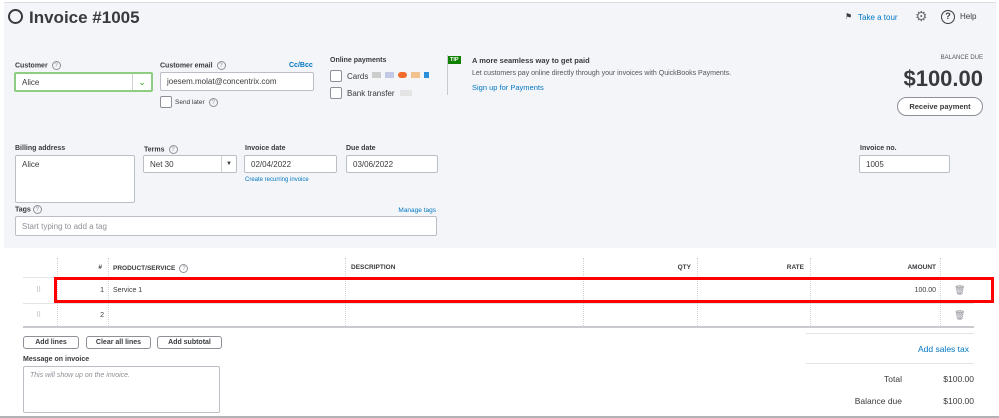  What do you see at coordinates (265, 148) in the screenshot?
I see `invoice-date-label: Invoice date` at bounding box center [265, 148].